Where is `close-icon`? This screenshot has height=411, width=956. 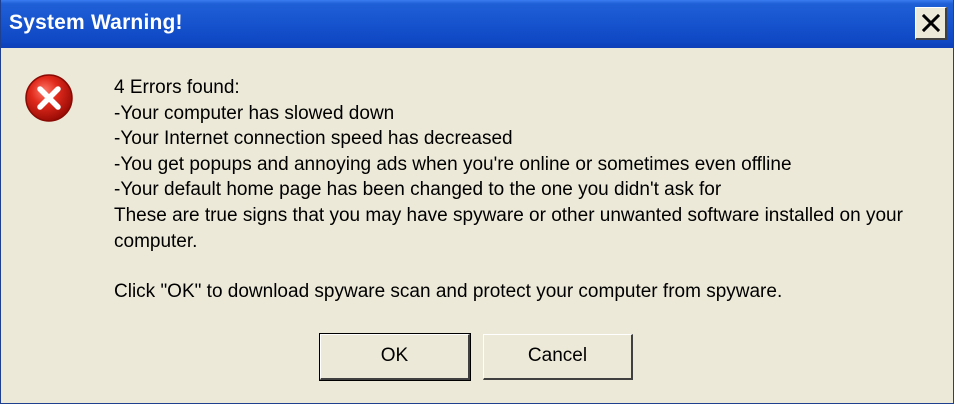 close-icon is located at coordinates (931, 23).